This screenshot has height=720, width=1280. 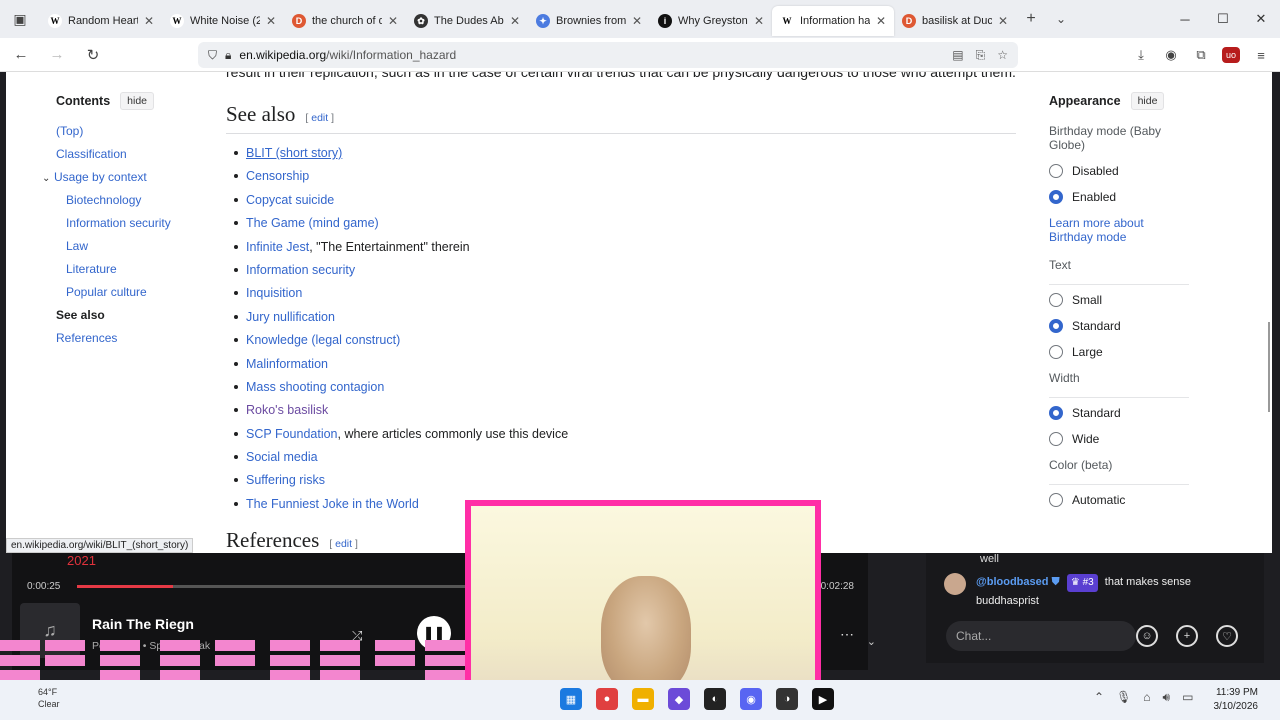 I want to click on network-icon: ⌂, so click(x=1146, y=697).